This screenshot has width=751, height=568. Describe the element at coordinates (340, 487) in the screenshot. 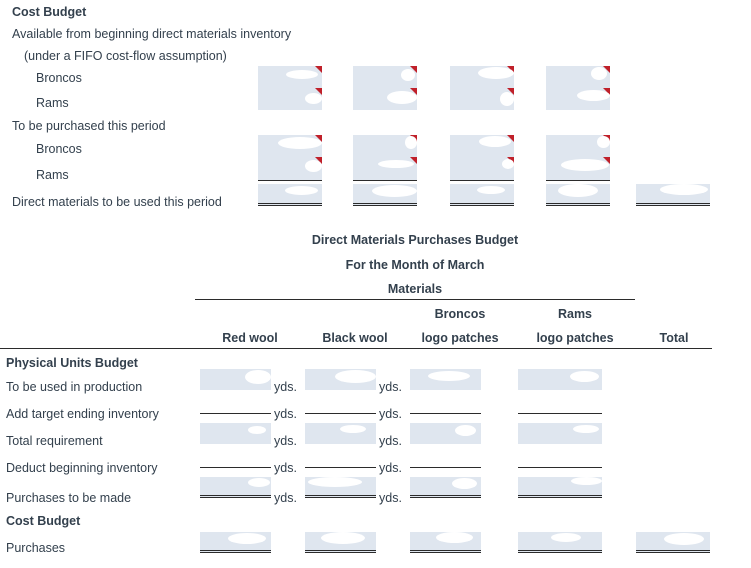

I see `input-purchases-made-black-wool` at that location.